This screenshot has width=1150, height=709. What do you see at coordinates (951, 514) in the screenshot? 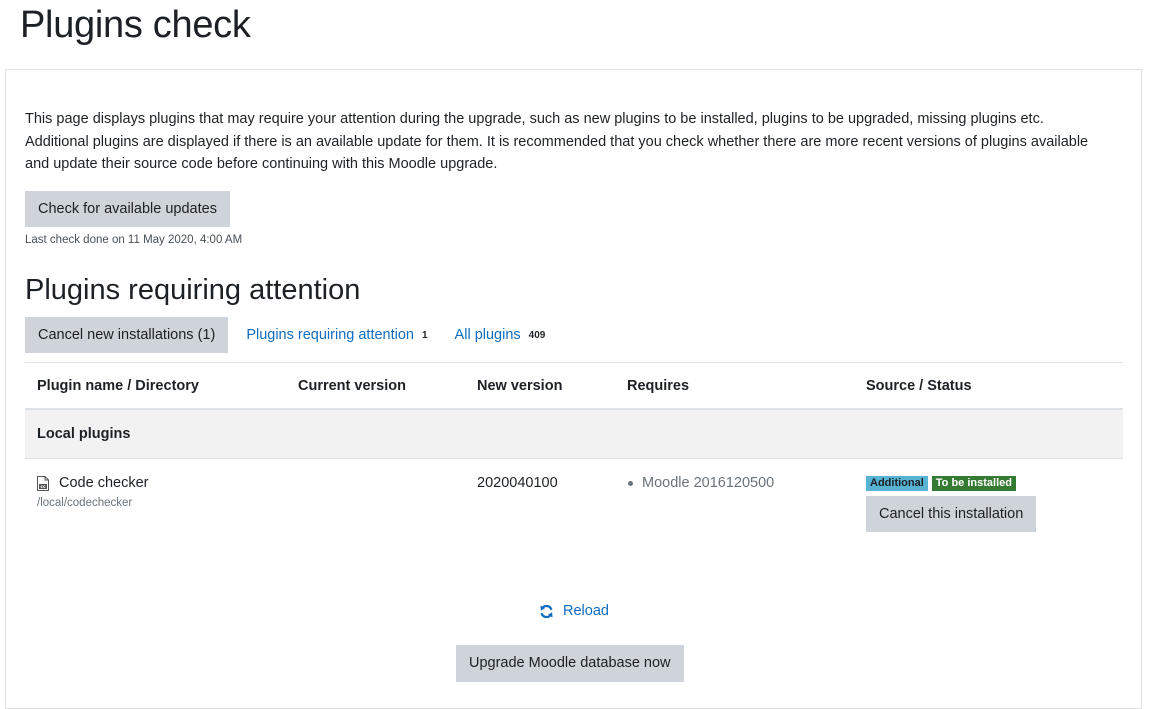
I see `cancel-installation-button: Cancel this installation` at bounding box center [951, 514].